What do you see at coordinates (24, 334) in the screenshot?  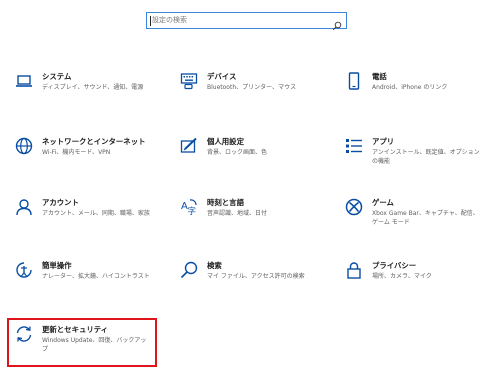 I see `sync-icon` at bounding box center [24, 334].